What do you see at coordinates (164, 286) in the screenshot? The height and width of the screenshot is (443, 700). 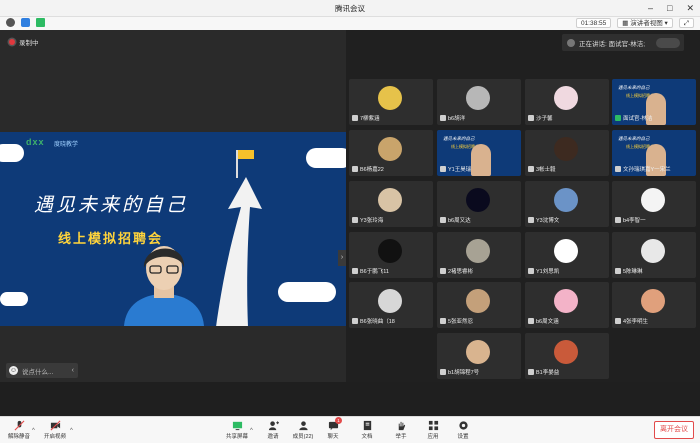 I see `presenter-video` at bounding box center [164, 286].